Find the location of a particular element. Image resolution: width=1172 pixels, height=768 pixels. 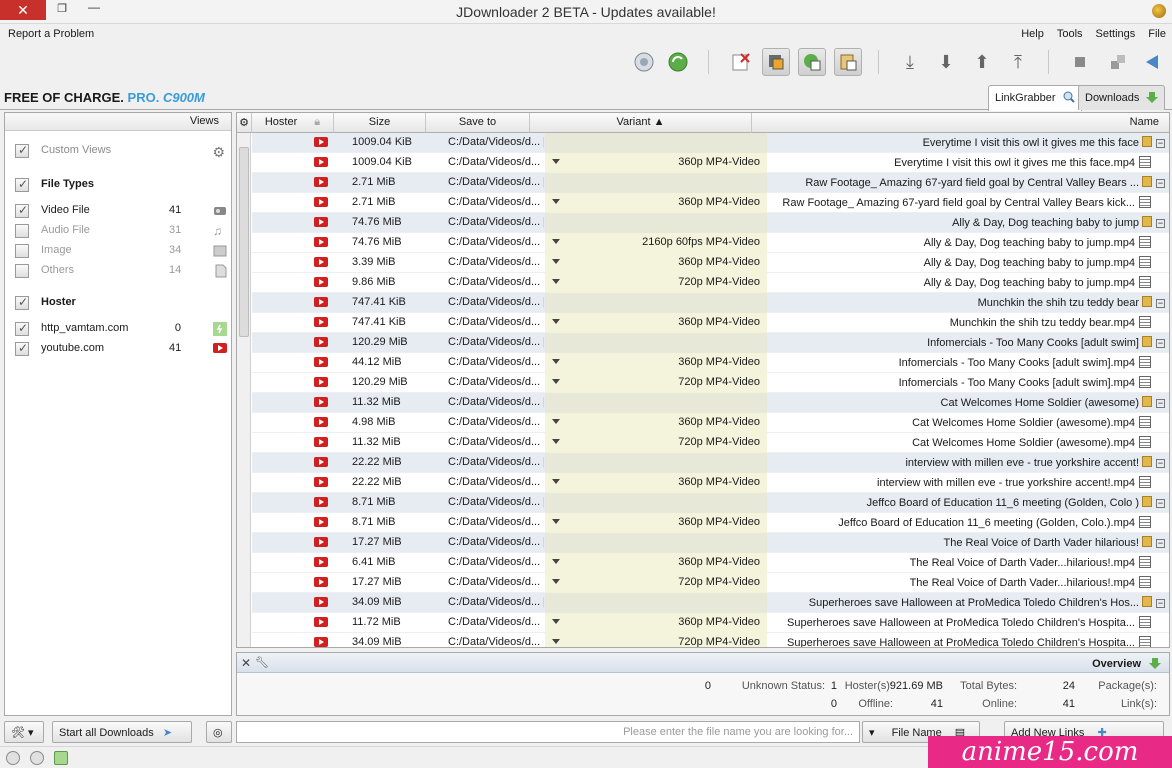

add-list-button: ◎ is located at coordinates (219, 732).